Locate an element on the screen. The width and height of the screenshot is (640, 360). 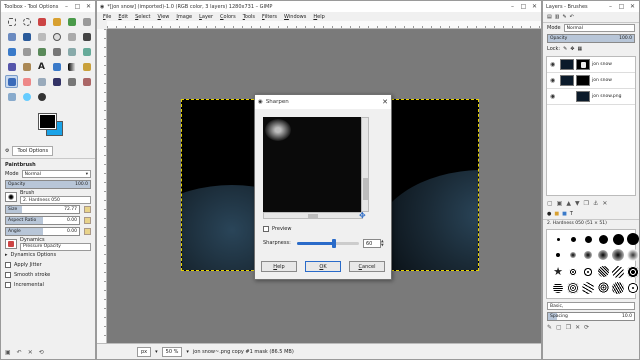
shear-tool is located at coordinates (71, 51).